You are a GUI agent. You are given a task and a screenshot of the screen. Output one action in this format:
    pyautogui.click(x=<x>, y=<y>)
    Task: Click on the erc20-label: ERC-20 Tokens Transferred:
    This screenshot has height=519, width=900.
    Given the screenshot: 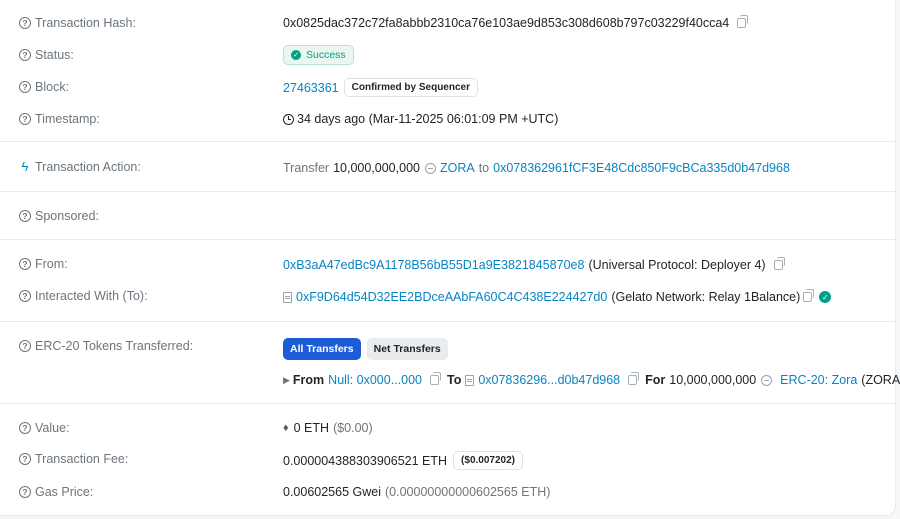 What is the action you would take?
    pyautogui.click(x=114, y=346)
    